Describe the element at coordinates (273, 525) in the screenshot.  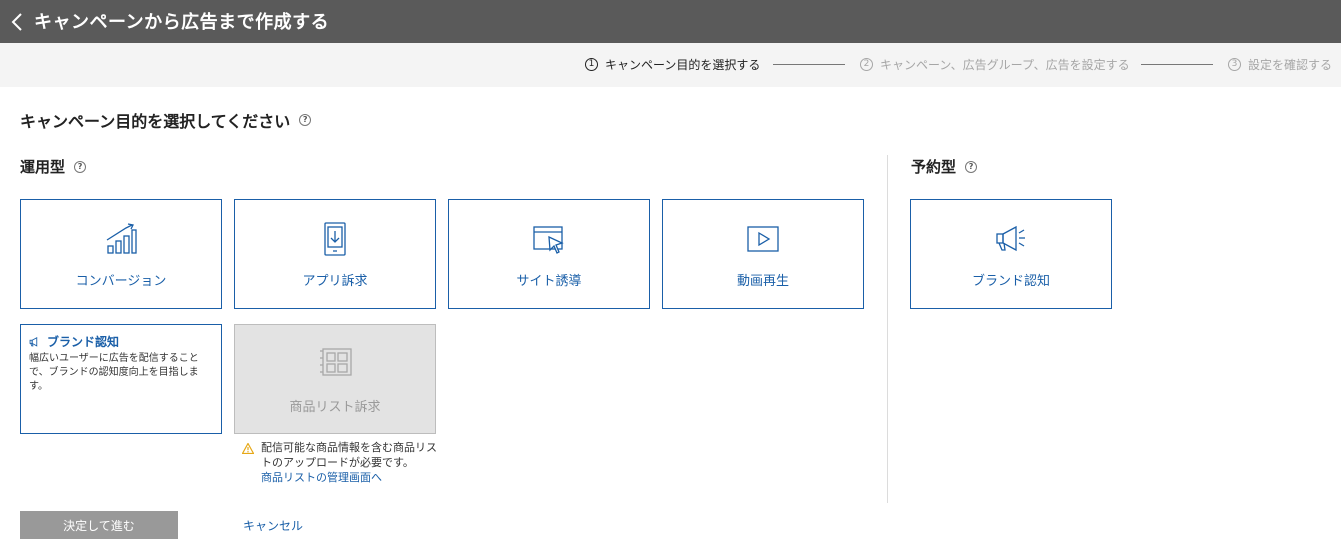
I see `cancel-link: キャンセル` at that location.